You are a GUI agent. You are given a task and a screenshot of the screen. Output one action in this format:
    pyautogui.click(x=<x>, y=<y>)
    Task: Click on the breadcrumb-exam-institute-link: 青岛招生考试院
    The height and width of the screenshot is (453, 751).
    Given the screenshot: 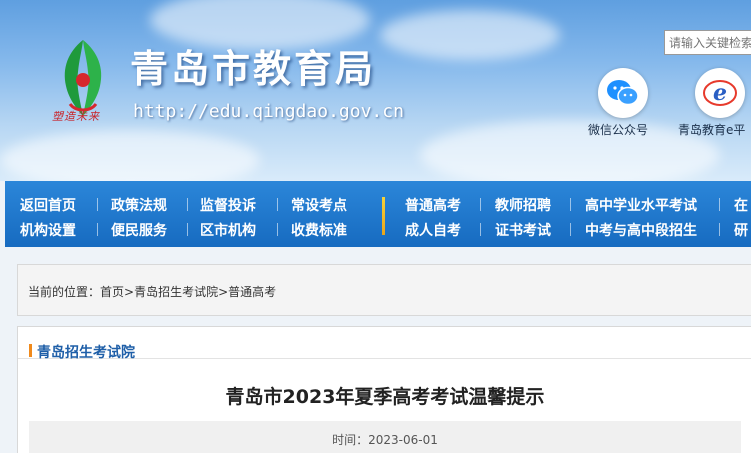 What is the action you would take?
    pyautogui.click(x=176, y=292)
    